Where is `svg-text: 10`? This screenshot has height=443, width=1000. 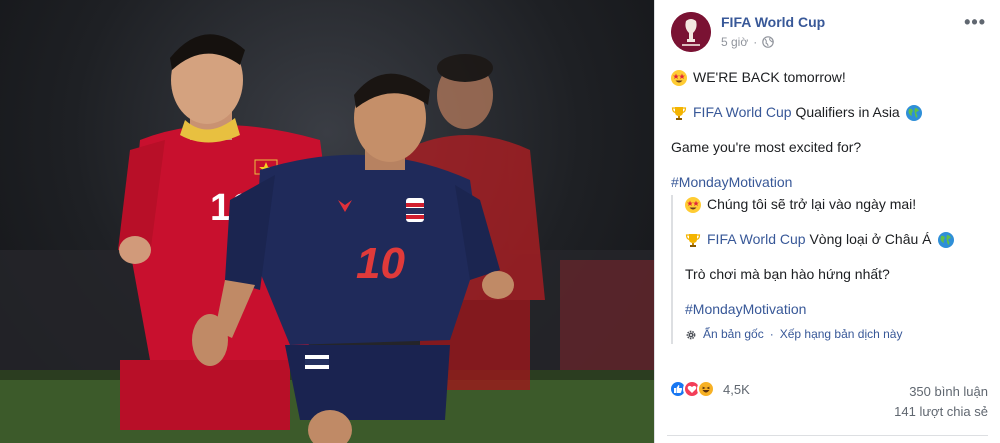
svg-text: 10 is located at coordinates (380, 263).